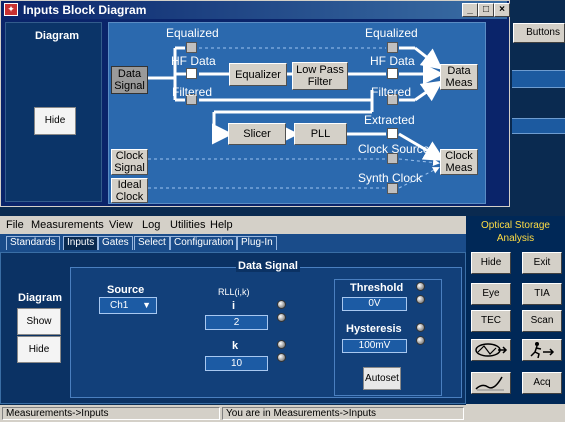  I want to click on pll-block: PLL, so click(320, 134).